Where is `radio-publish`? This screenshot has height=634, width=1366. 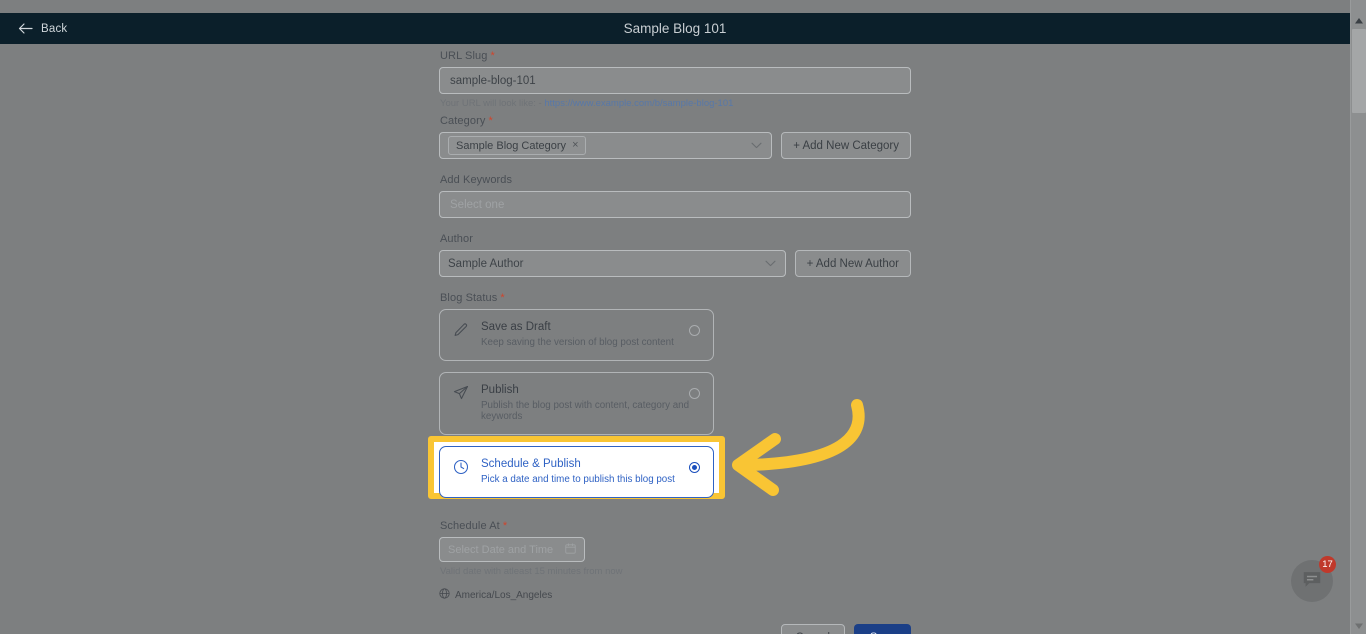
radio-publish is located at coordinates (694, 393).